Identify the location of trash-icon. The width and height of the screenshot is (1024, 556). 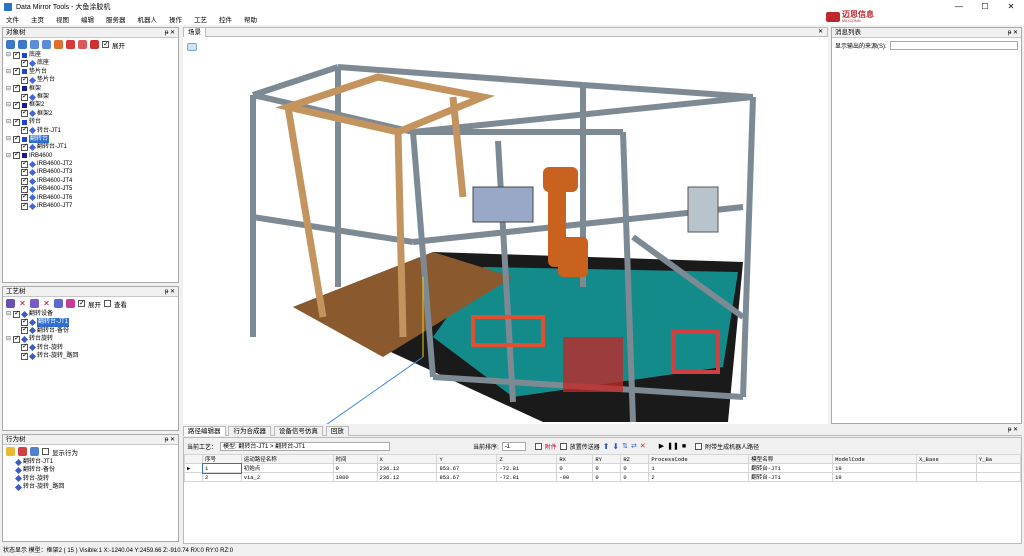
(22, 451).